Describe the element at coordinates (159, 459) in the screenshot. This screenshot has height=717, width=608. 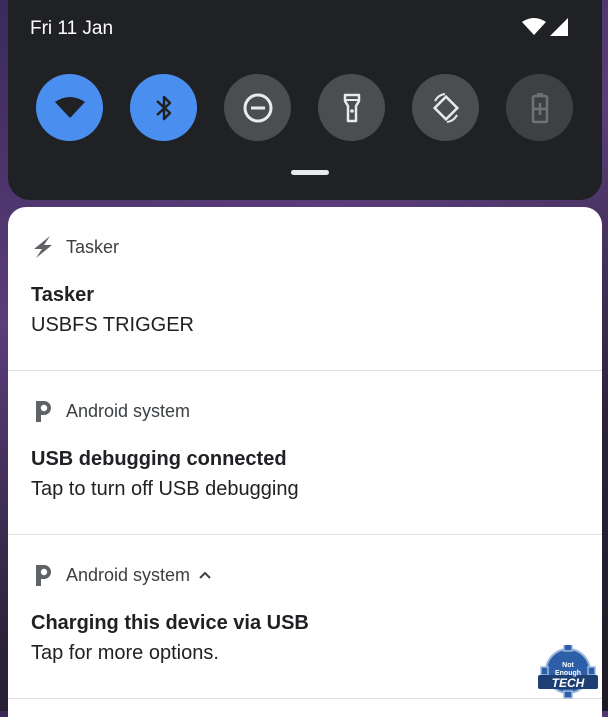
I see `notification-title: USB debugging connected` at that location.